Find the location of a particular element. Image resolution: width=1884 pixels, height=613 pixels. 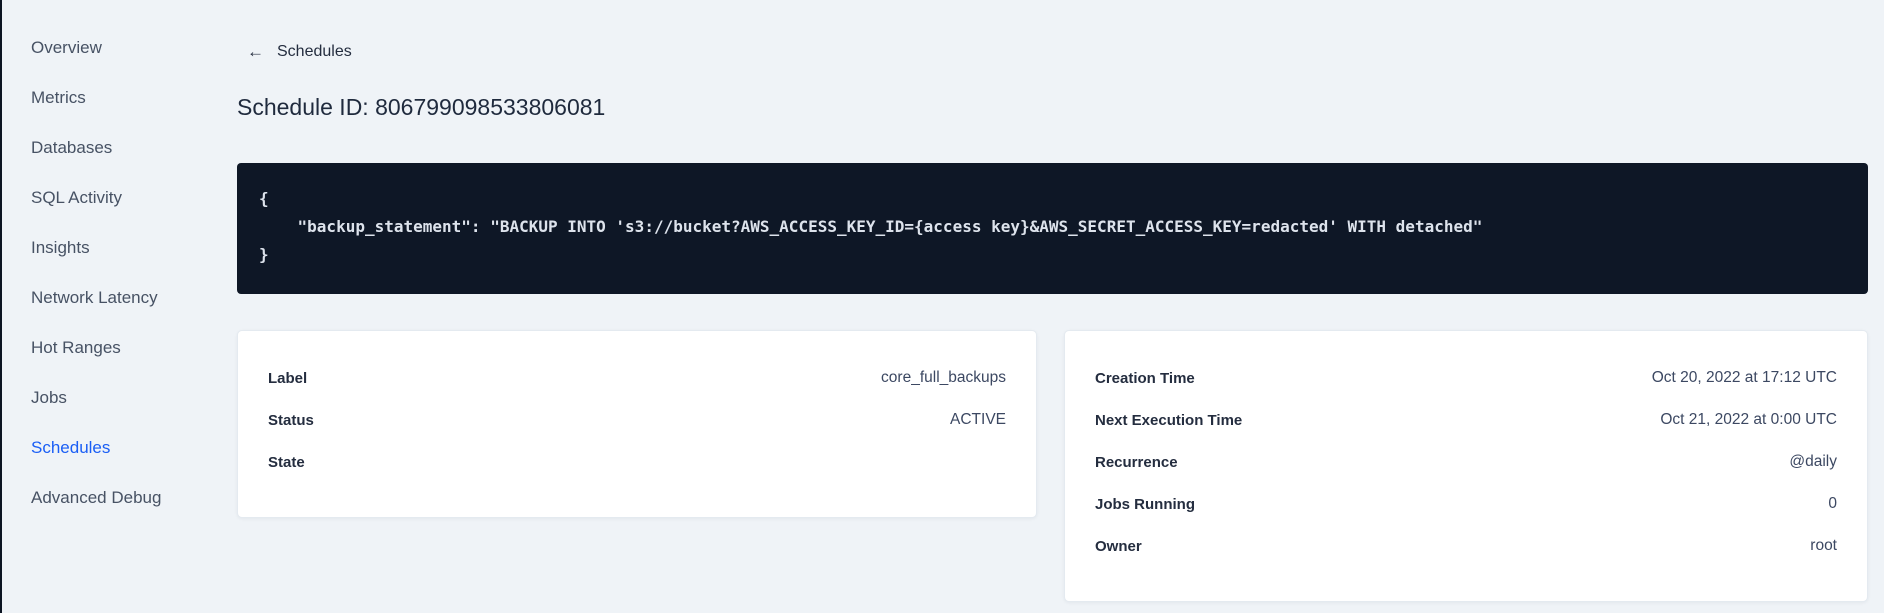

row-label: Recurrence is located at coordinates (1136, 462).